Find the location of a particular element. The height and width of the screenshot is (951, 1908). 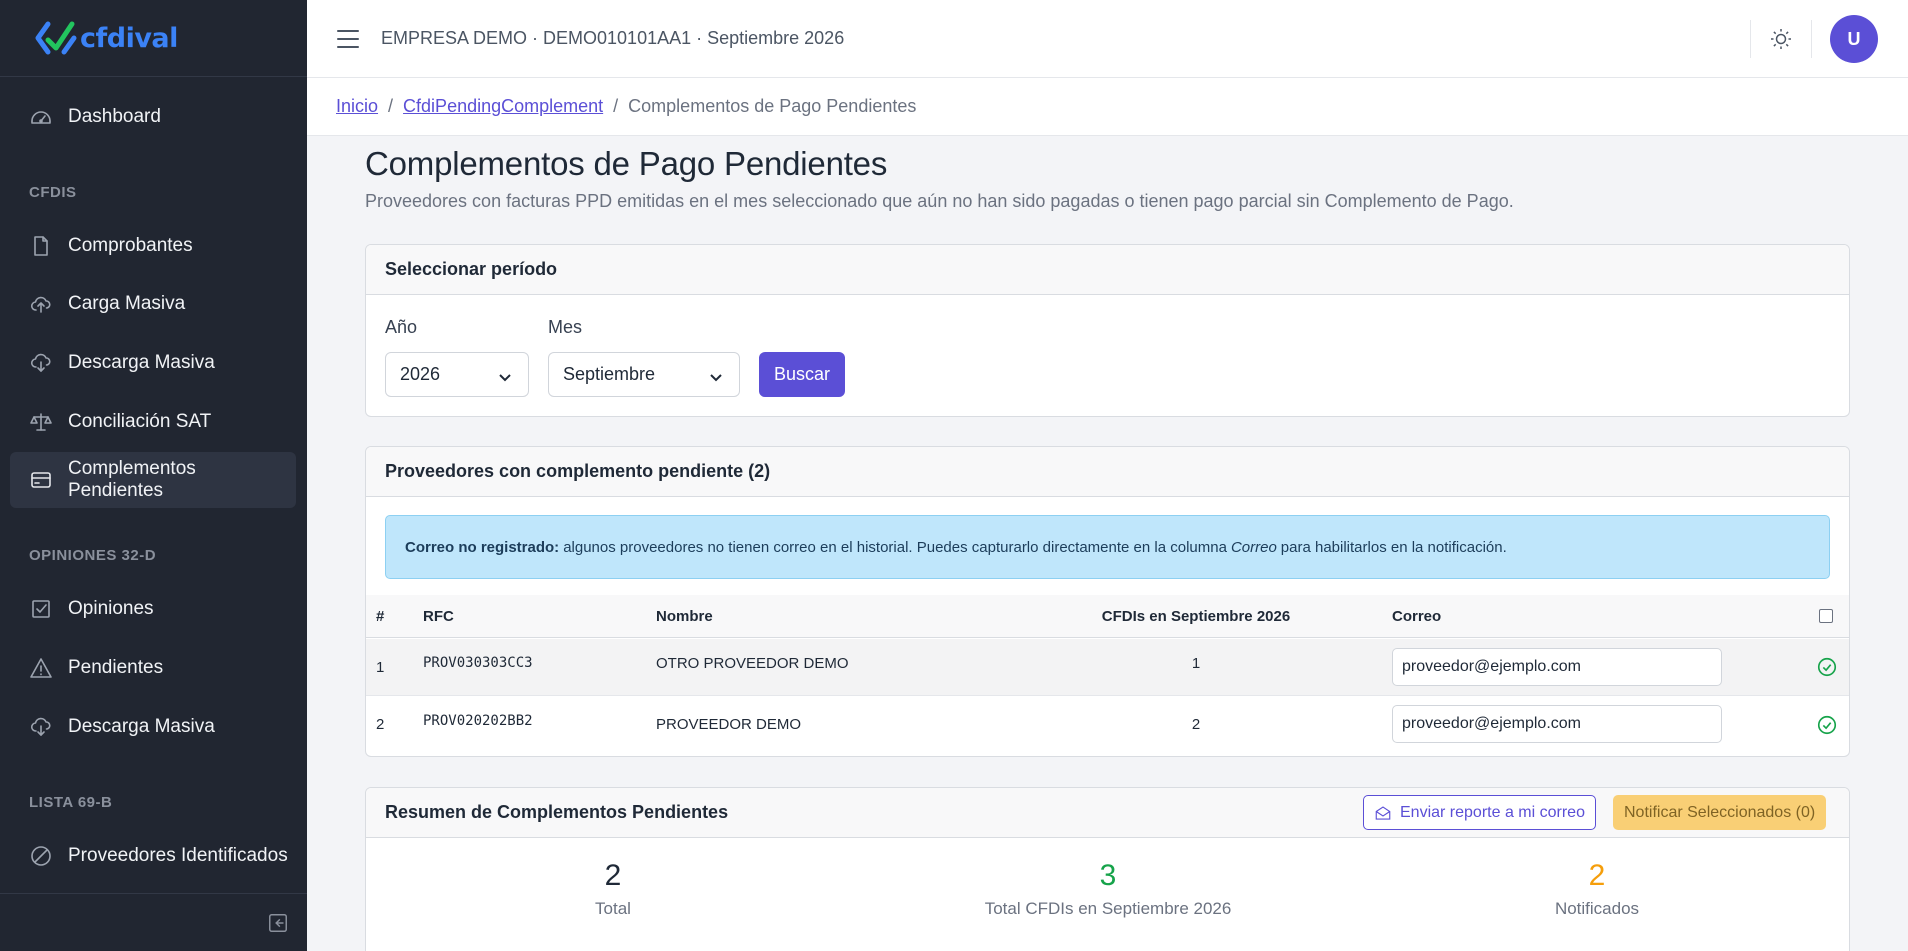

scale-icon is located at coordinates (41, 422).